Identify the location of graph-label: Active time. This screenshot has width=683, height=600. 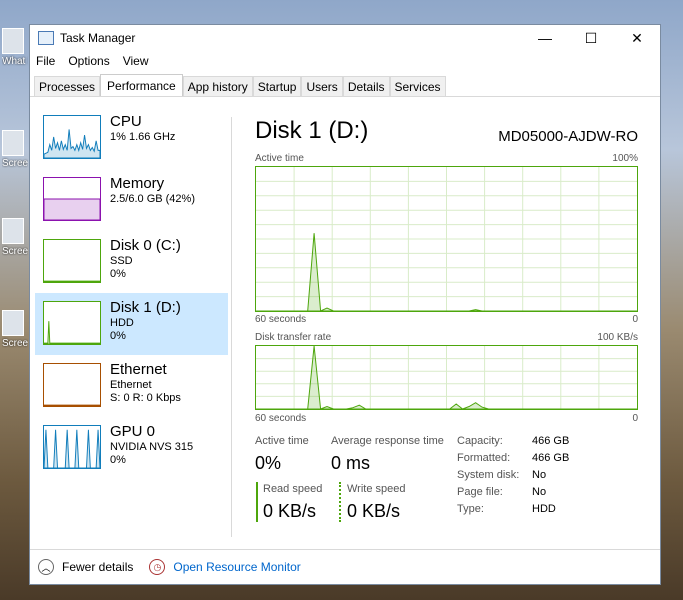
(279, 158).